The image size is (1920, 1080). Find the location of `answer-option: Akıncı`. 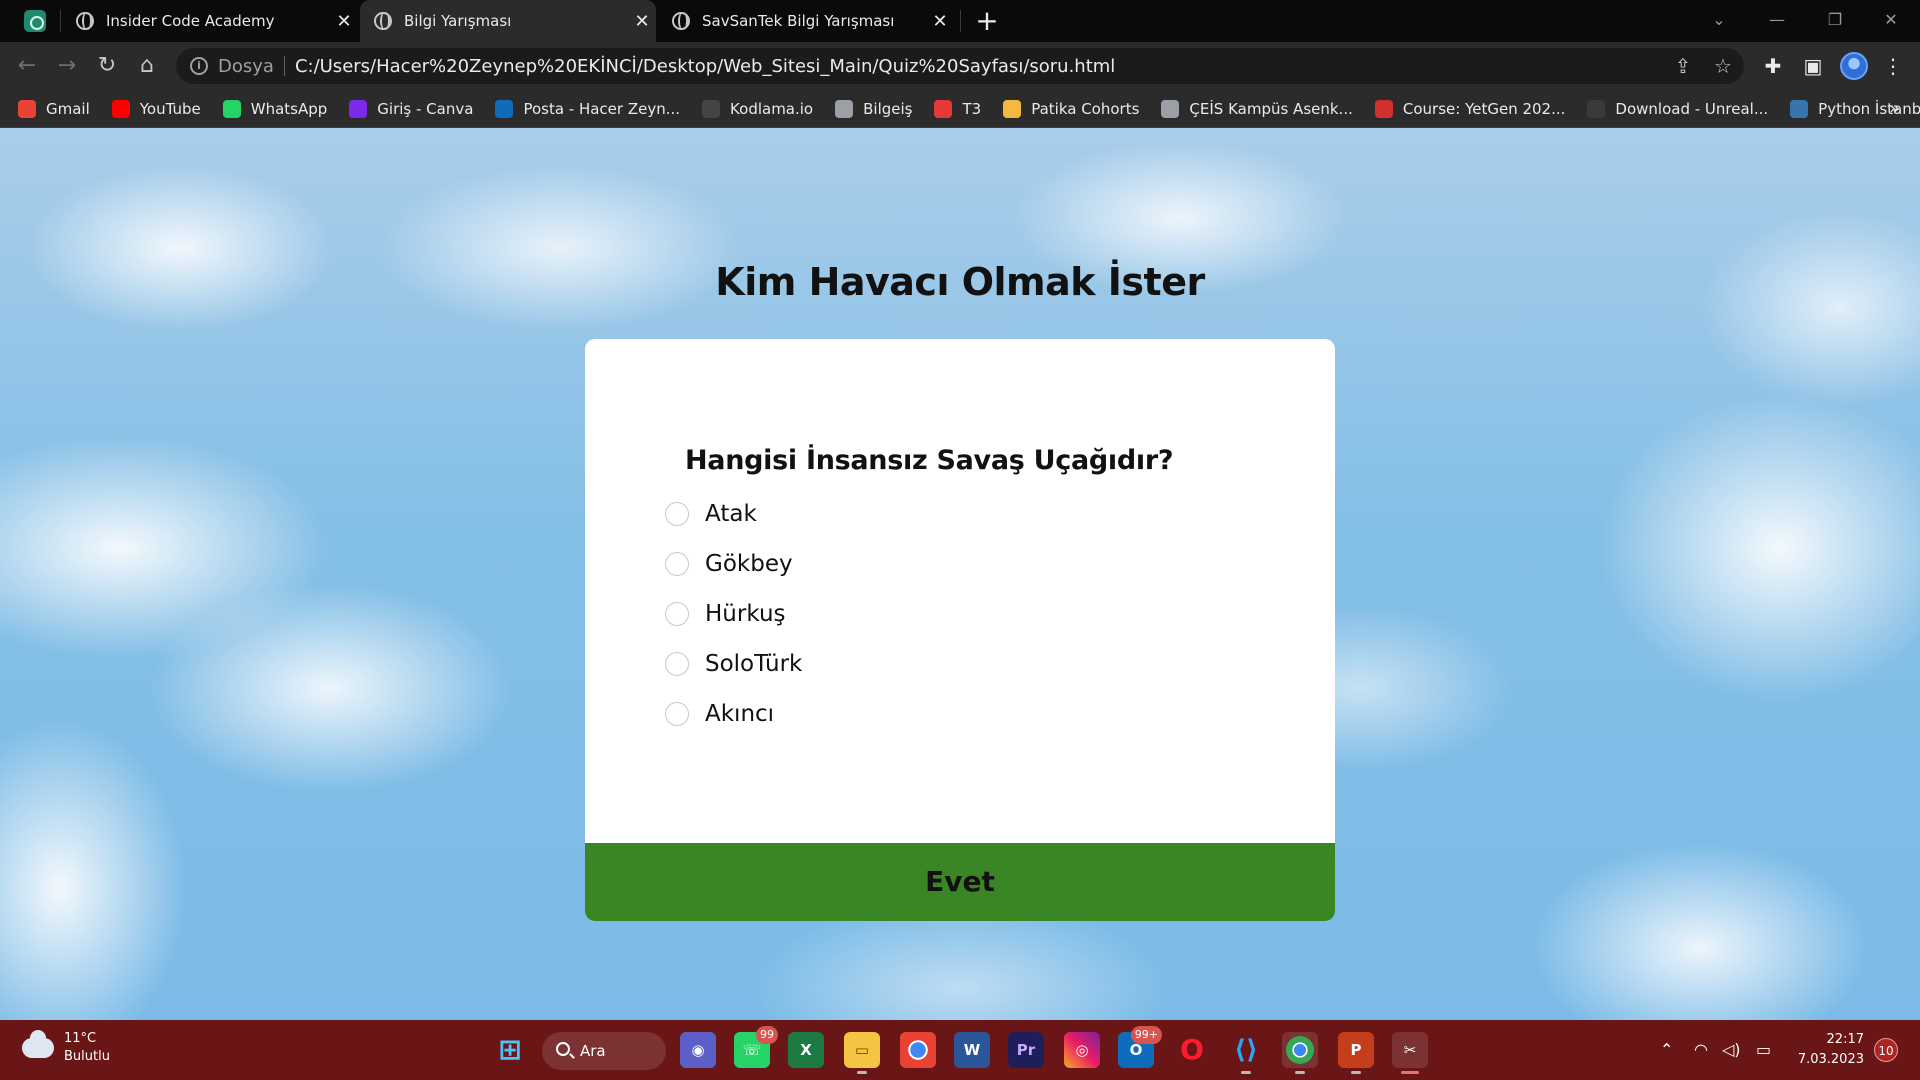

answer-option: Akıncı is located at coordinates (733, 714).